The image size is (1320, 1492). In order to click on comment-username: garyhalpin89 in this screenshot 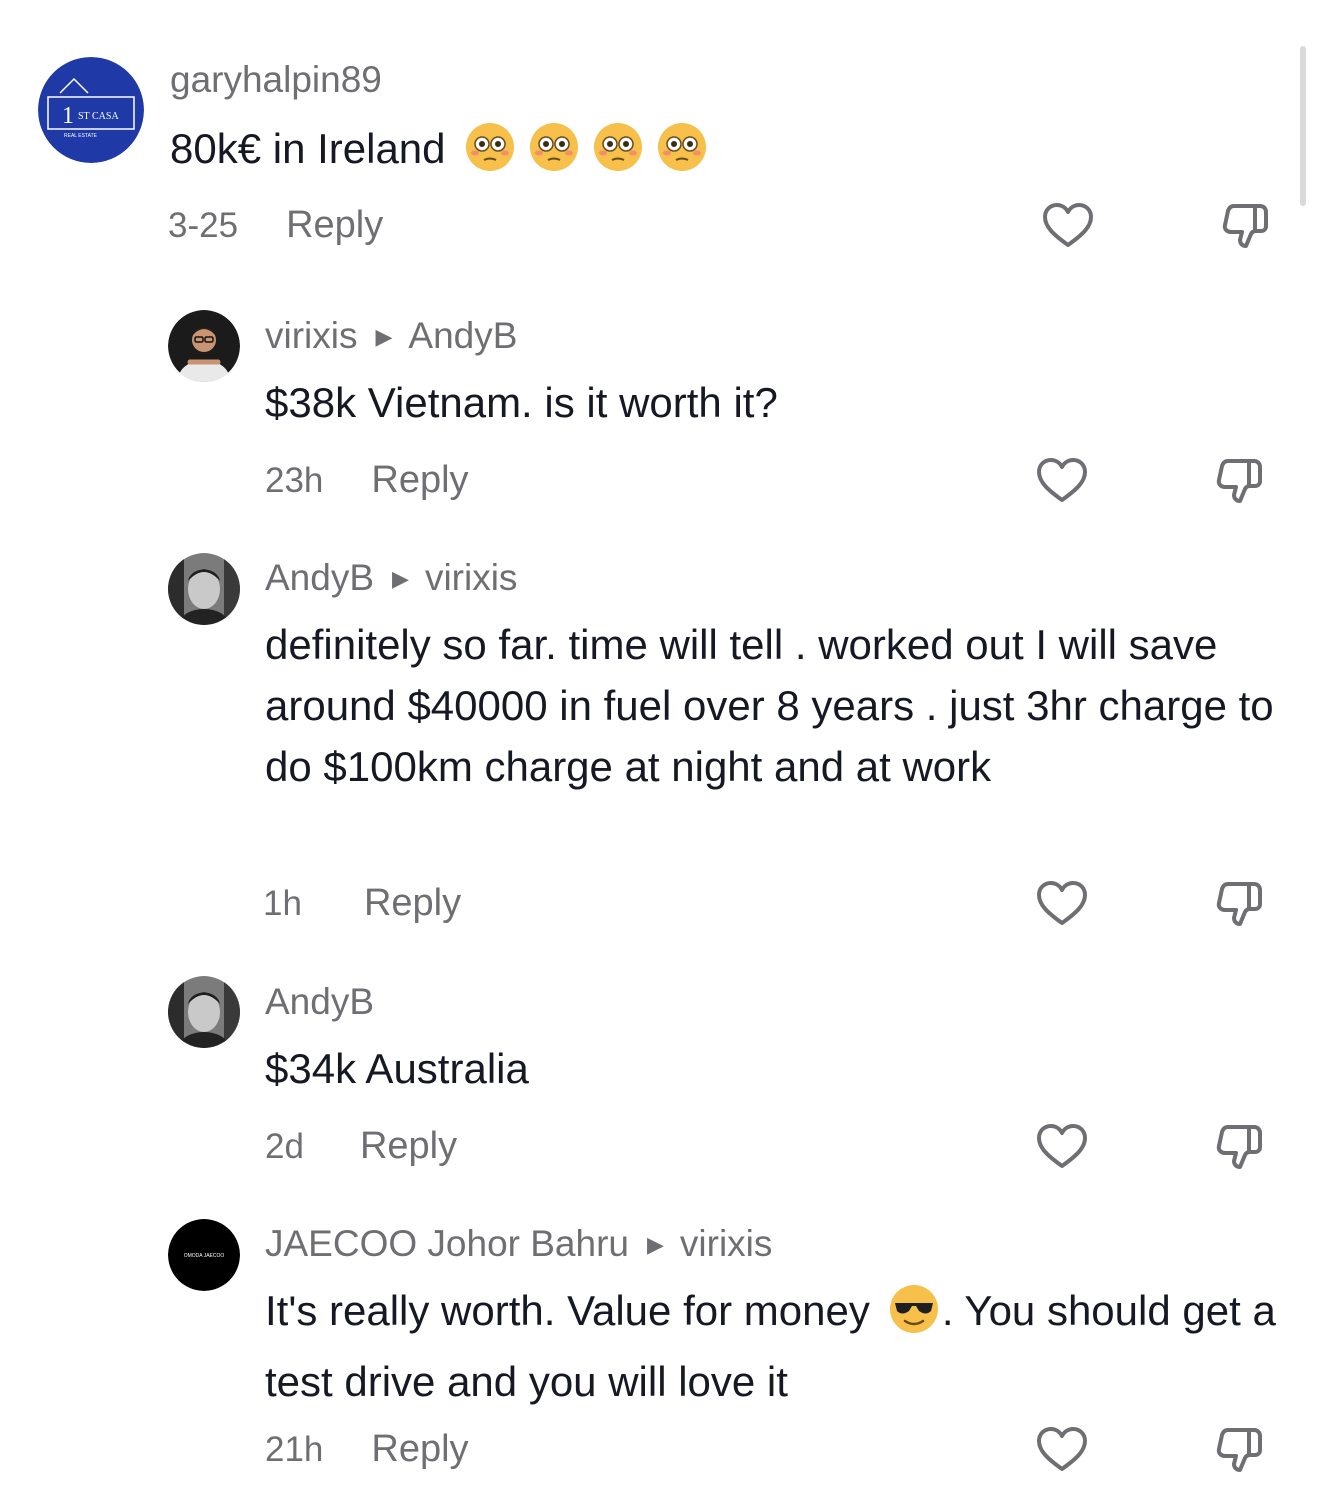, I will do `click(730, 80)`.